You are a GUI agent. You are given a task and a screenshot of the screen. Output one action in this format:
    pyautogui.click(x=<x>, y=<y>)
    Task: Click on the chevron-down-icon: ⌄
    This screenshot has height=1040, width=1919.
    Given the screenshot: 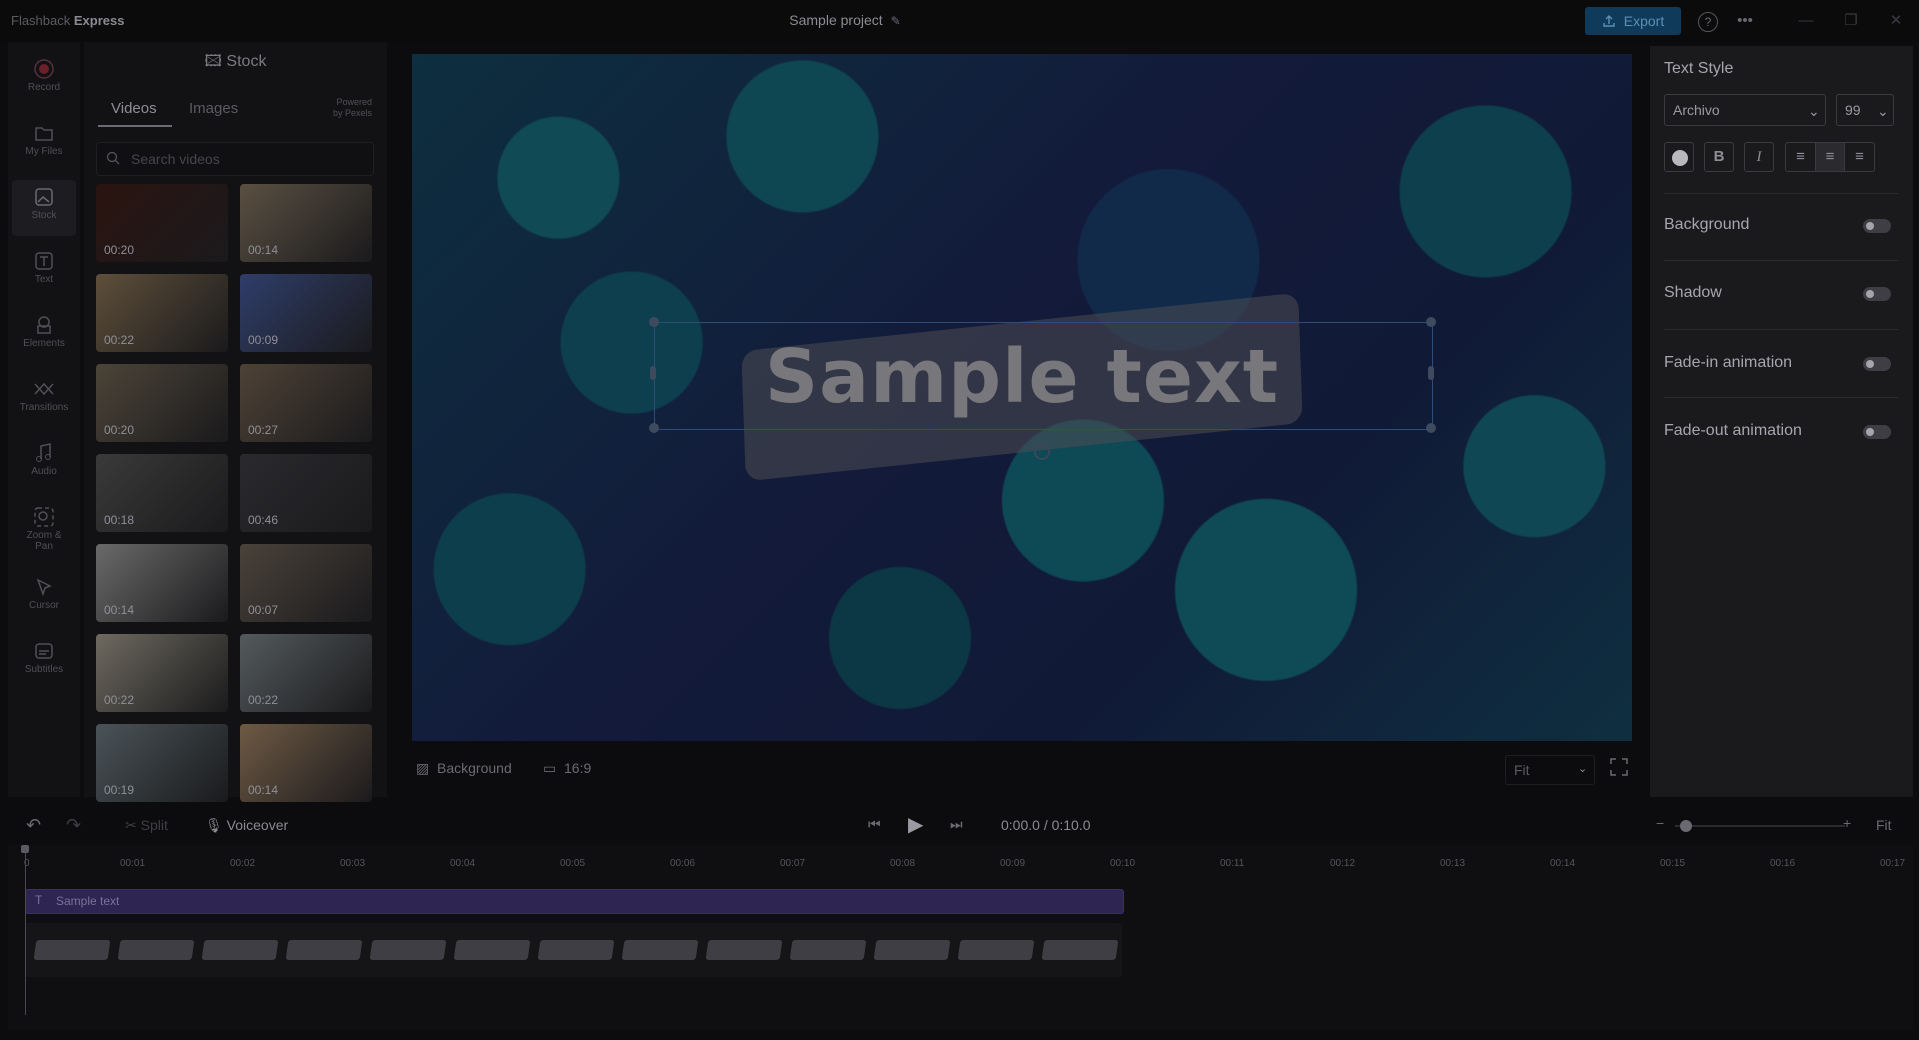 What is the action you would take?
    pyautogui.click(x=1883, y=111)
    